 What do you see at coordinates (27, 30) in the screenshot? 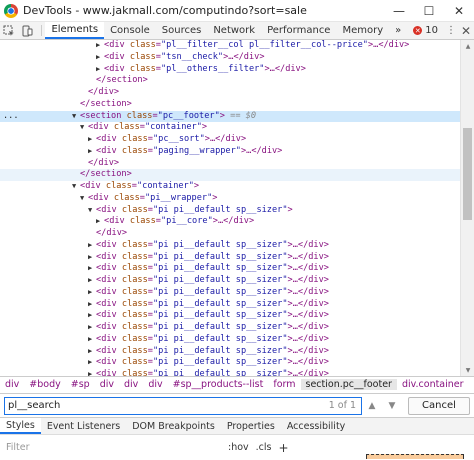
I see `device-toolbar-icon` at bounding box center [27, 30].